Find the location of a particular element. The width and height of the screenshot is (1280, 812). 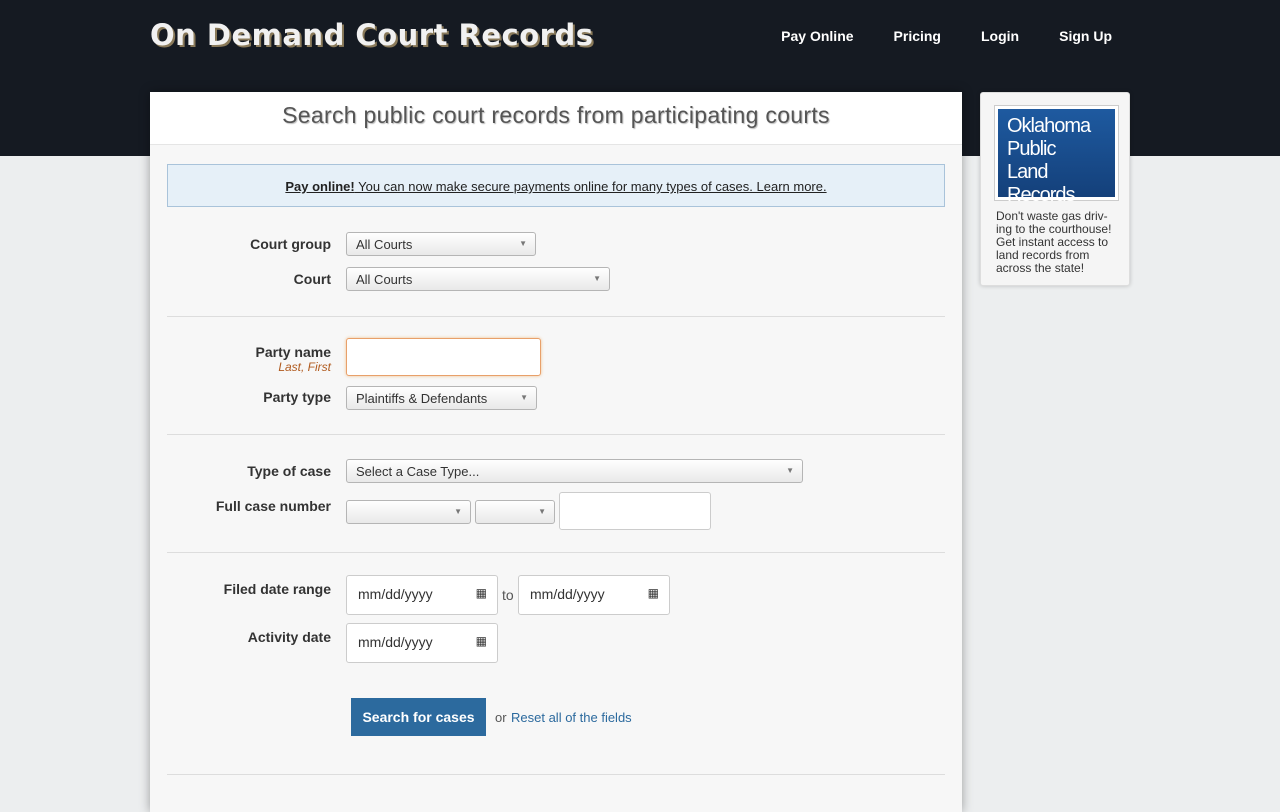

case-number-input is located at coordinates (635, 511).